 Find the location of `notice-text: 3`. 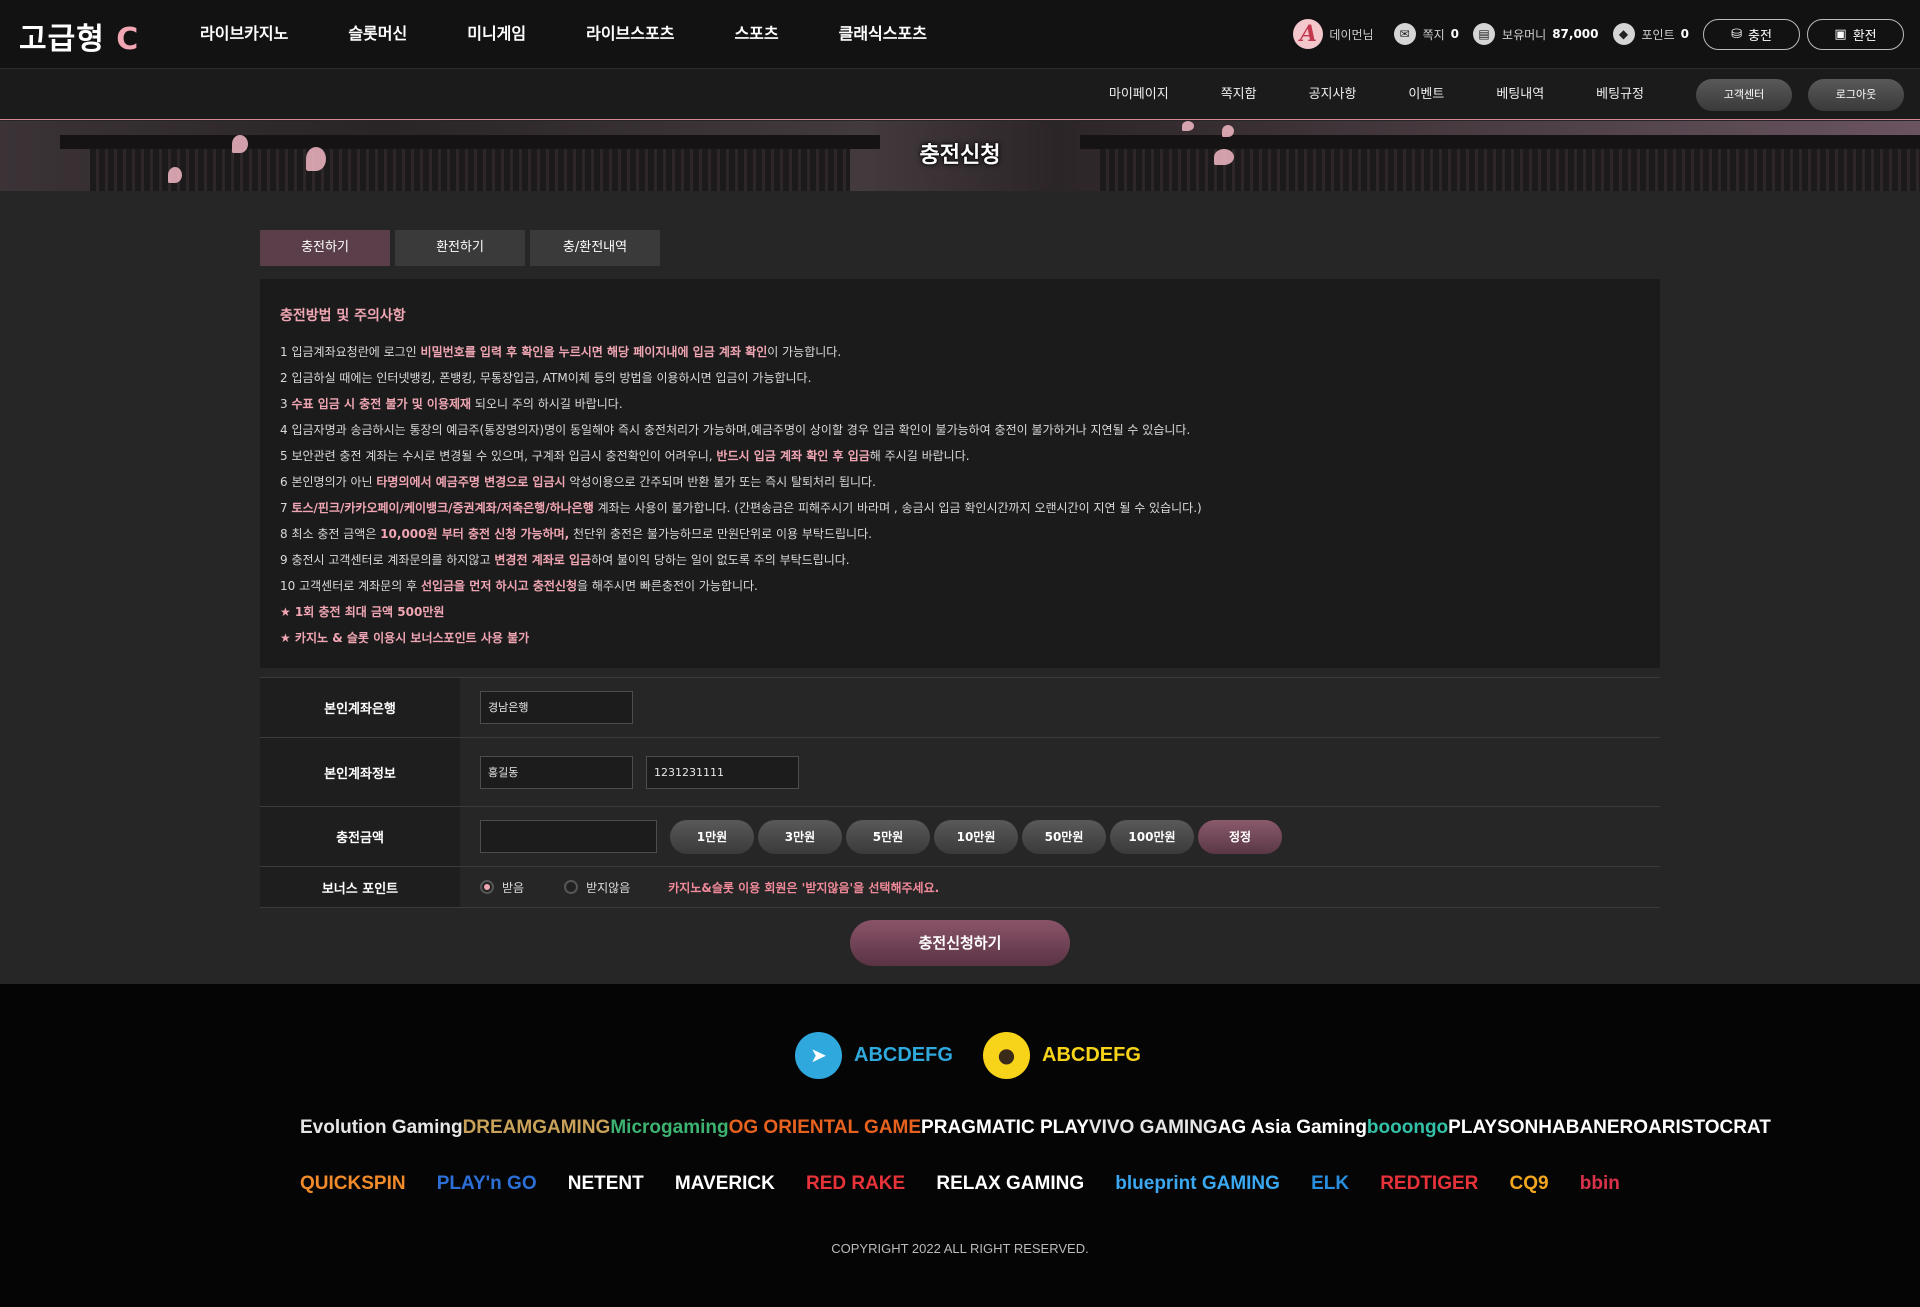

notice-text: 3 is located at coordinates (286, 404).